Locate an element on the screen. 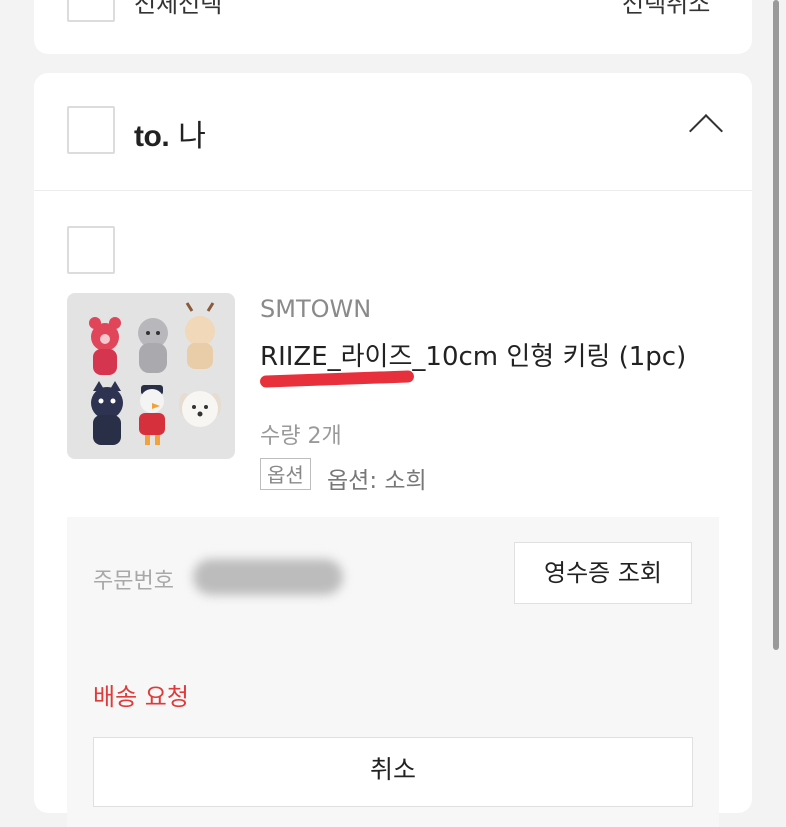  shop-logo-suffix: 나 is located at coordinates (192, 136).